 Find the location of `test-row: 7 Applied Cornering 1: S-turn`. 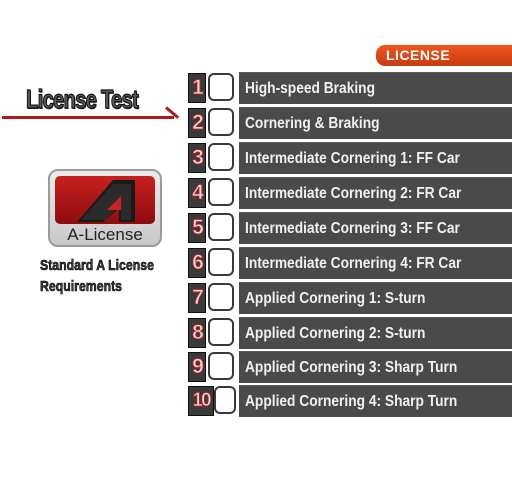

test-row: 7 Applied Cornering 1: S-turn is located at coordinates (349, 298).